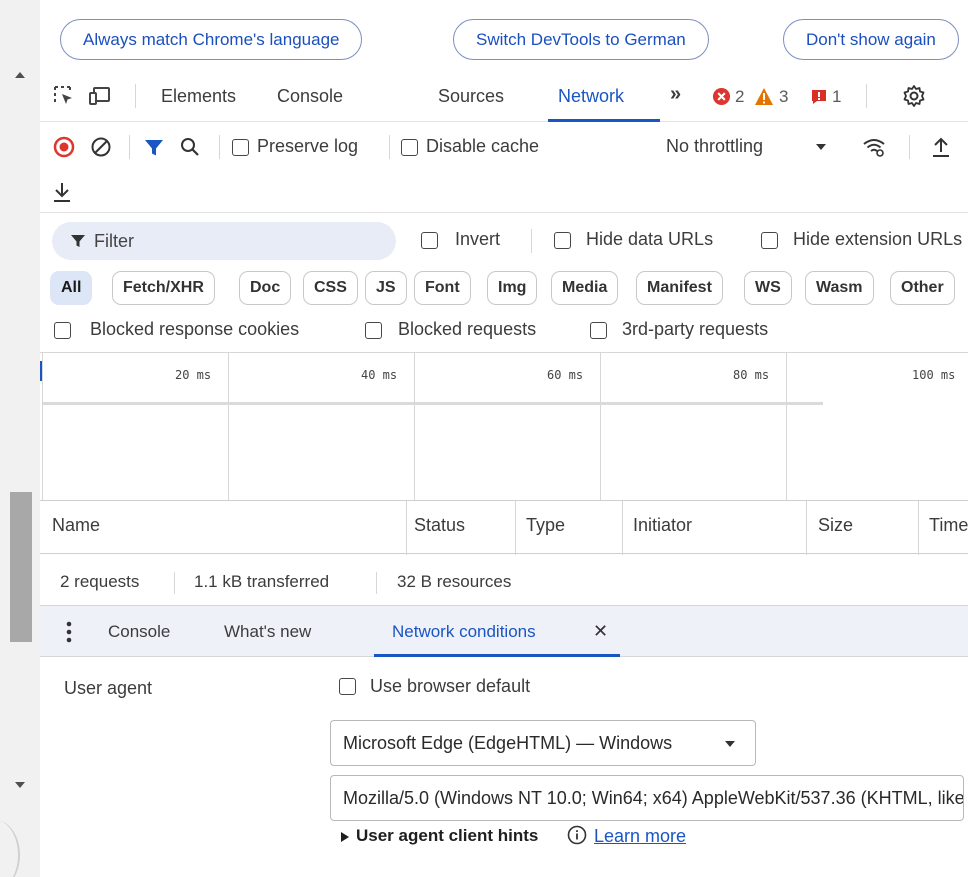 This screenshot has height=877, width=968. I want to click on timeline-tick-label: 60 ms, so click(565, 375).